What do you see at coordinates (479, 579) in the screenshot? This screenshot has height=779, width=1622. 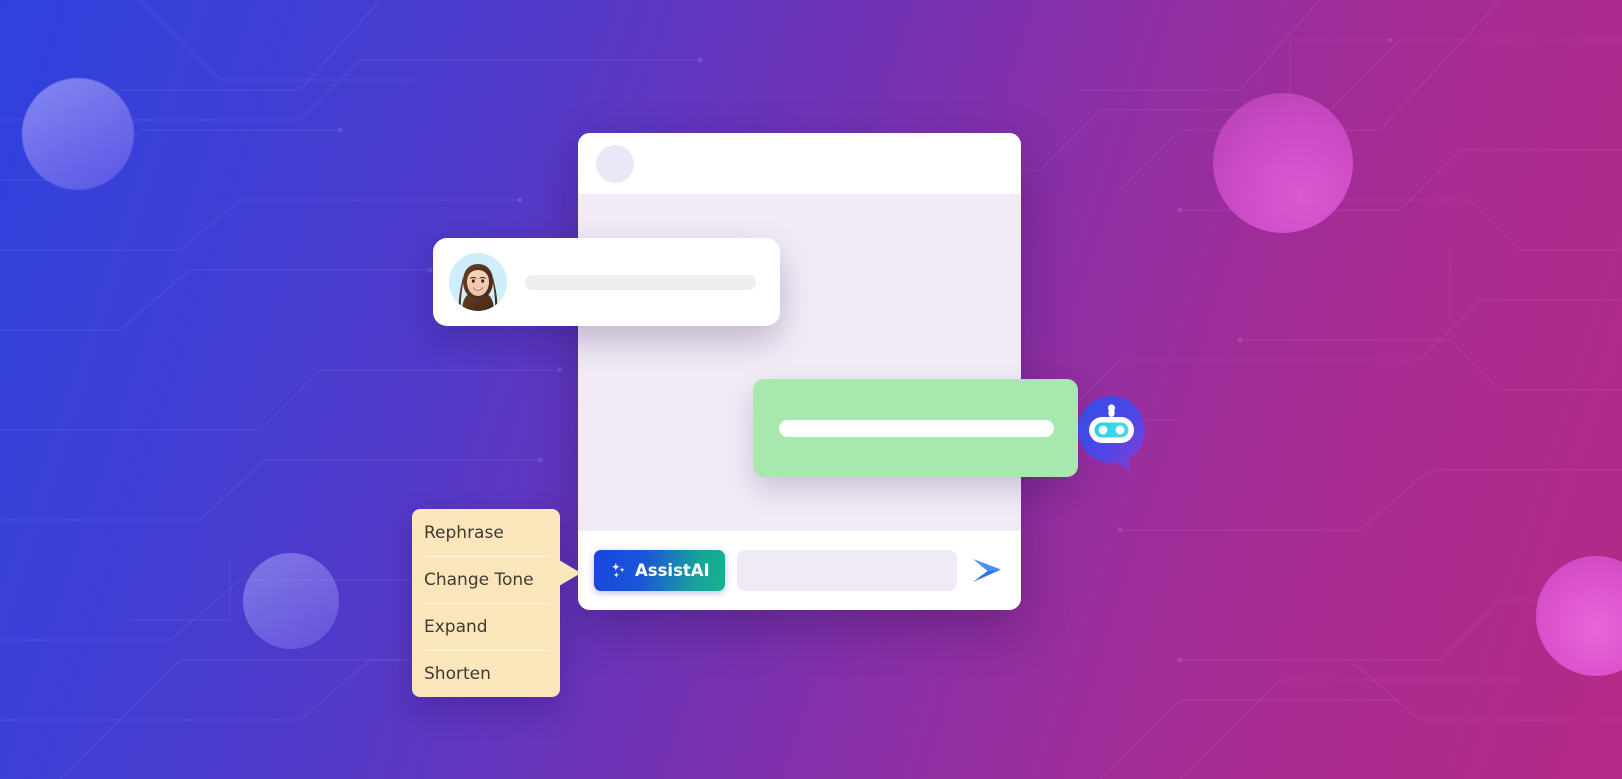 I see `menu-item-label: Change Tone` at bounding box center [479, 579].